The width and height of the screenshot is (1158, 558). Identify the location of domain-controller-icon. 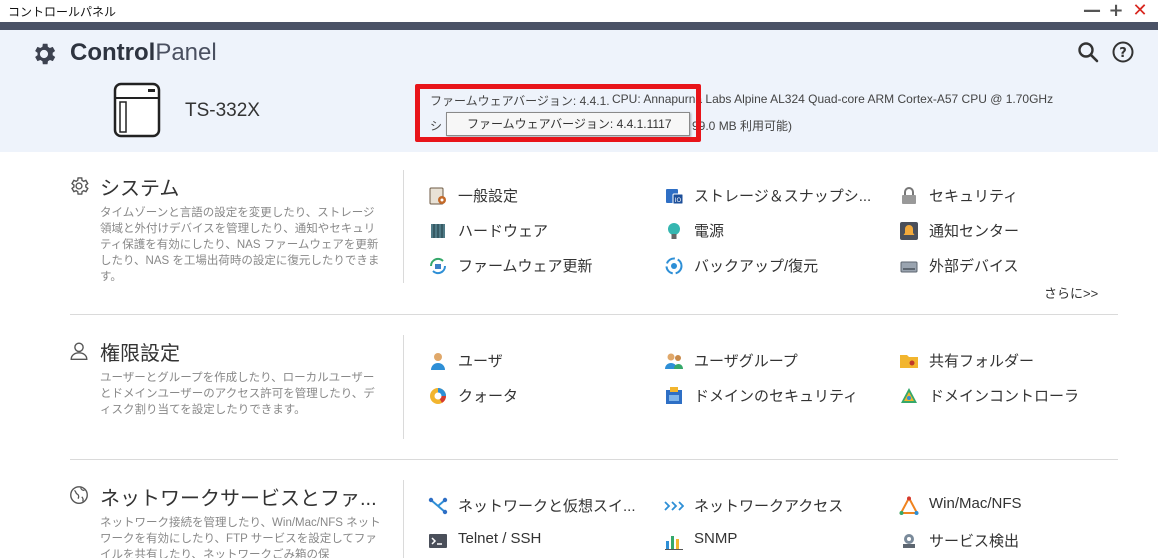
(909, 395).